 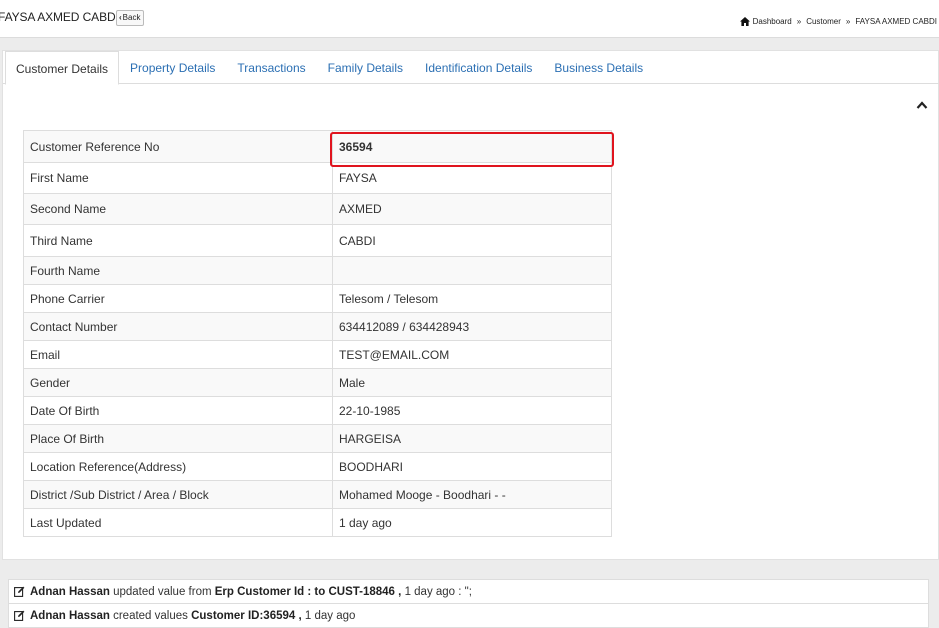 I want to click on tab-transactions: Transactions, so click(x=271, y=67).